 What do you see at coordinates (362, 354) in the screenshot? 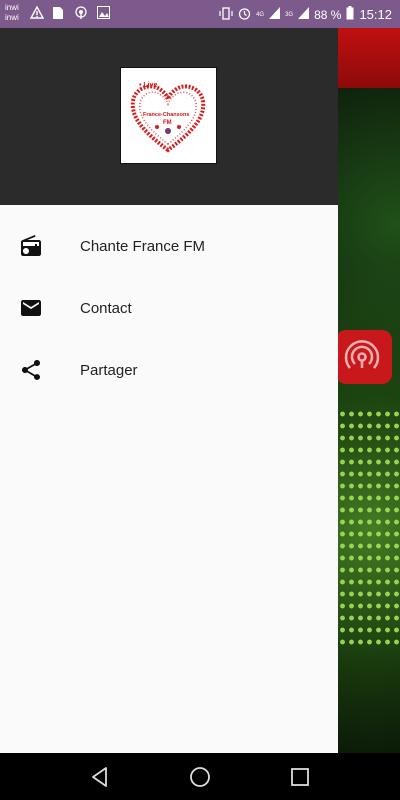
I see `broadcast-icon` at bounding box center [362, 354].